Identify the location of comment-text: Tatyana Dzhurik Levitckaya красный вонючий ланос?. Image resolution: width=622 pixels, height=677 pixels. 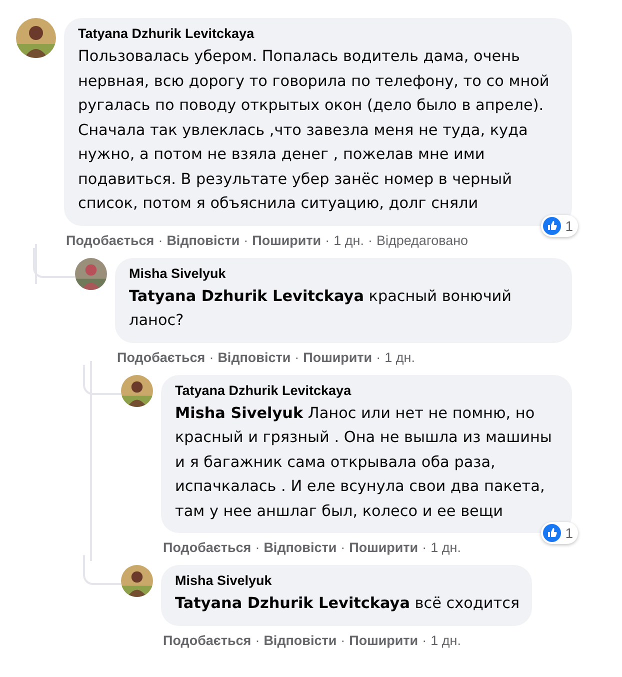
(321, 308).